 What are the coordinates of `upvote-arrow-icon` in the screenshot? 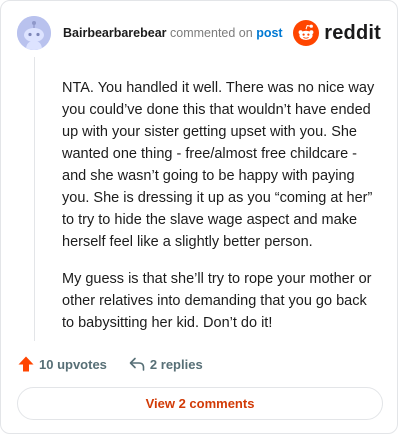 It's located at (26, 364).